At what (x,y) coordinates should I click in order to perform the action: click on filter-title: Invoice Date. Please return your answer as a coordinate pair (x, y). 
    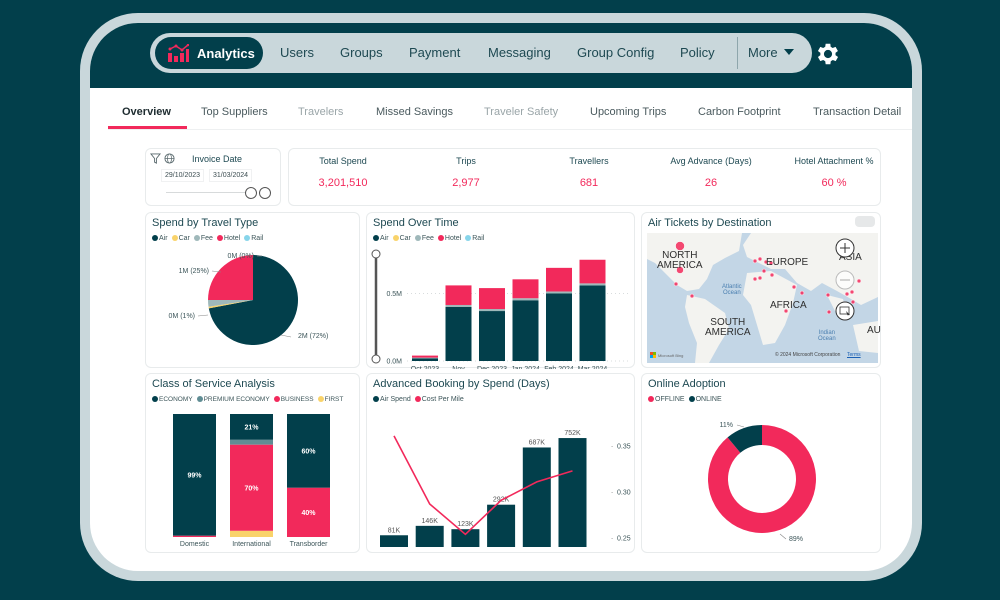
    Looking at the image, I should click on (217, 159).